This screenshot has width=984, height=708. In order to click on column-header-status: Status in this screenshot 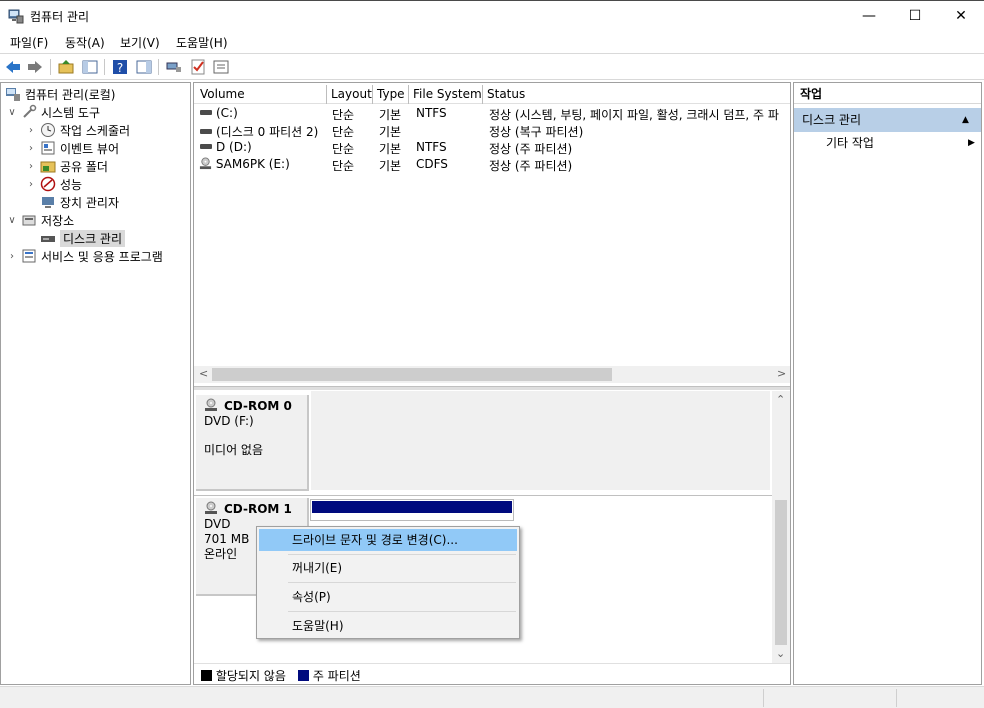, I will do `click(636, 94)`.